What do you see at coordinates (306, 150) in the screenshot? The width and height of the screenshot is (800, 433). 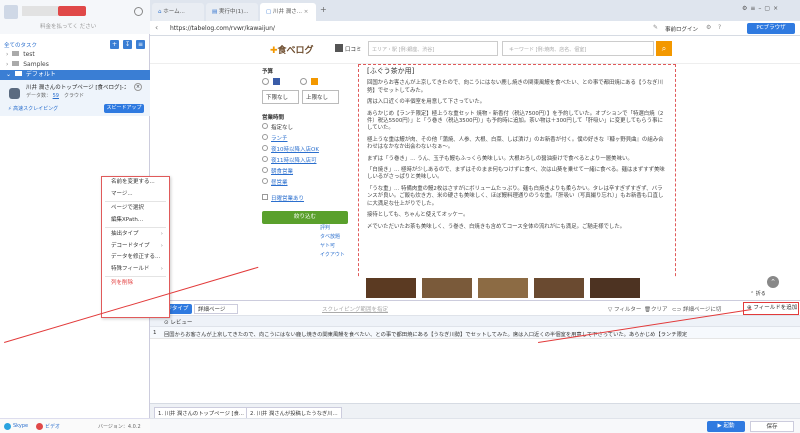 I see `hours-radio-2: 夜10時以降入店OK` at bounding box center [306, 150].